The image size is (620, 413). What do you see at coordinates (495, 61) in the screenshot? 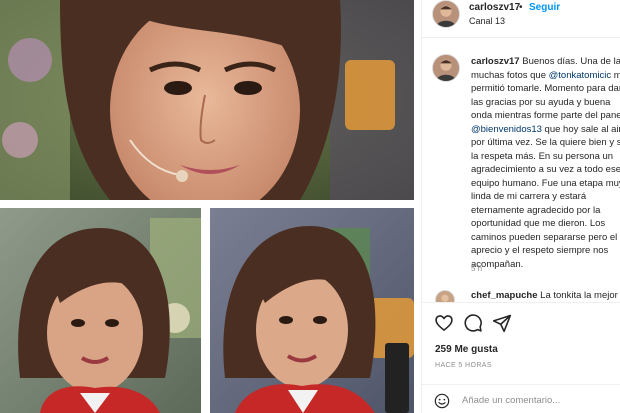
I see `caption-username: carloszv17` at bounding box center [495, 61].